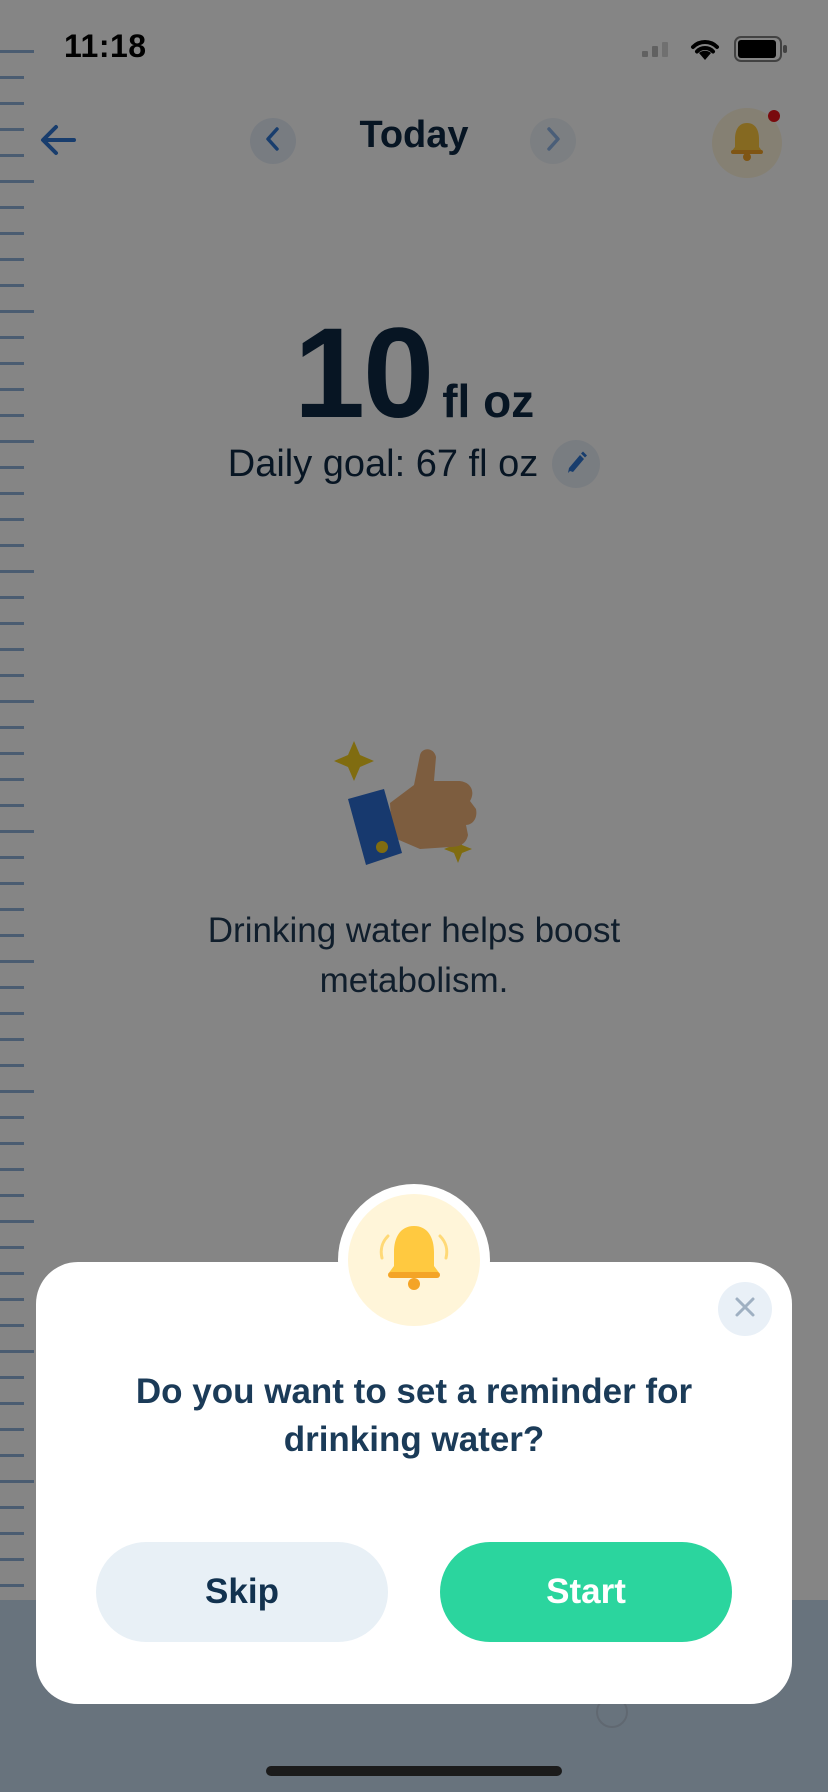 The height and width of the screenshot is (1792, 828). Describe the element at coordinates (242, 1592) in the screenshot. I see `skip-button: Skip` at that location.